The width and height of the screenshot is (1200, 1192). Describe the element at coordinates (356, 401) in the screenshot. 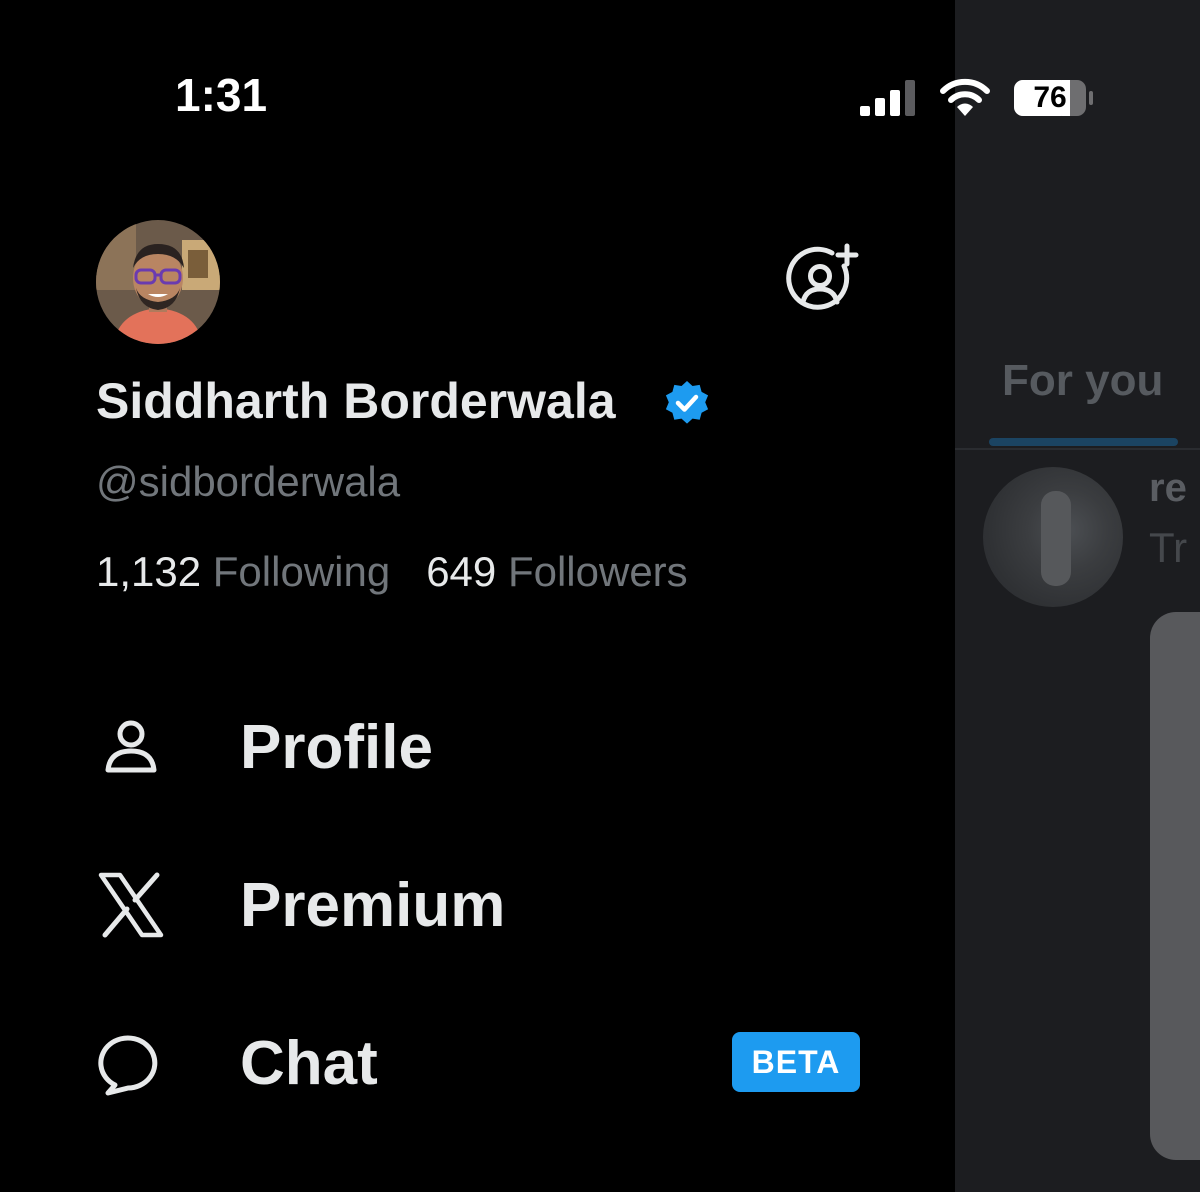

I see `user-display-name: Siddharth Borderwala` at that location.